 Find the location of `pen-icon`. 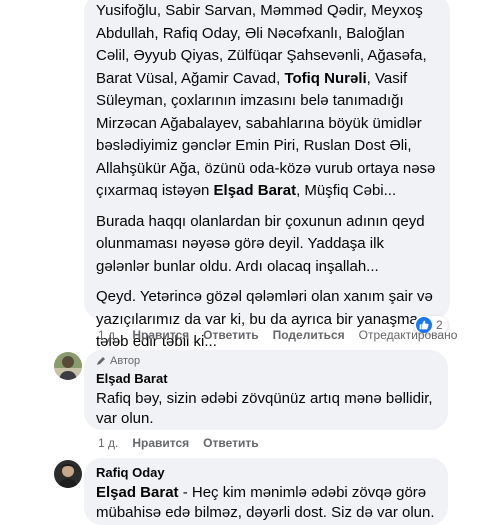

pen-icon is located at coordinates (101, 361).